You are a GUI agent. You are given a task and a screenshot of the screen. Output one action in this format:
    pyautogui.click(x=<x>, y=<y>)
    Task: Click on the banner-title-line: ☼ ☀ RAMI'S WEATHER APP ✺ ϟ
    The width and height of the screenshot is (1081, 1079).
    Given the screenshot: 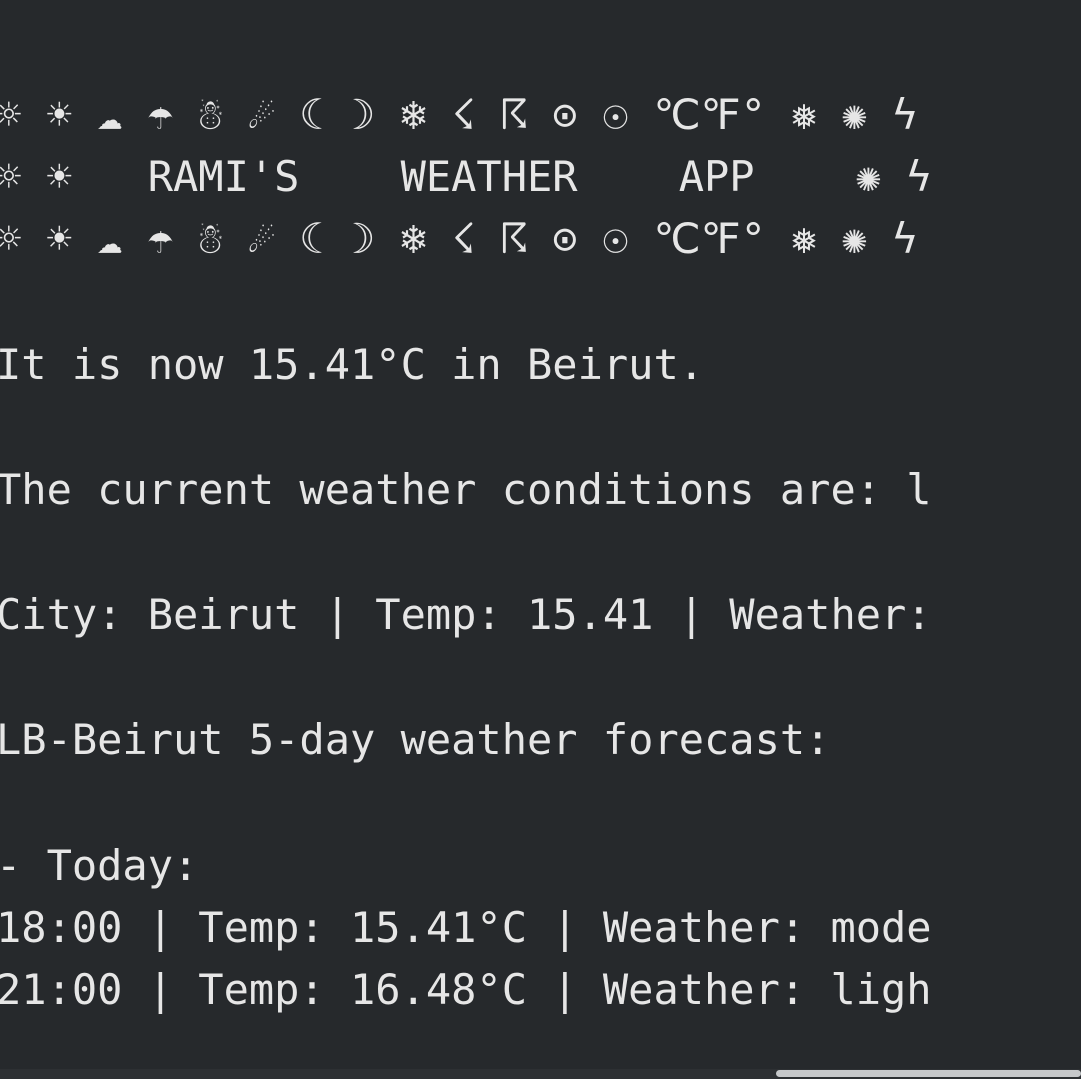 What is the action you would take?
    pyautogui.click(x=466, y=176)
    